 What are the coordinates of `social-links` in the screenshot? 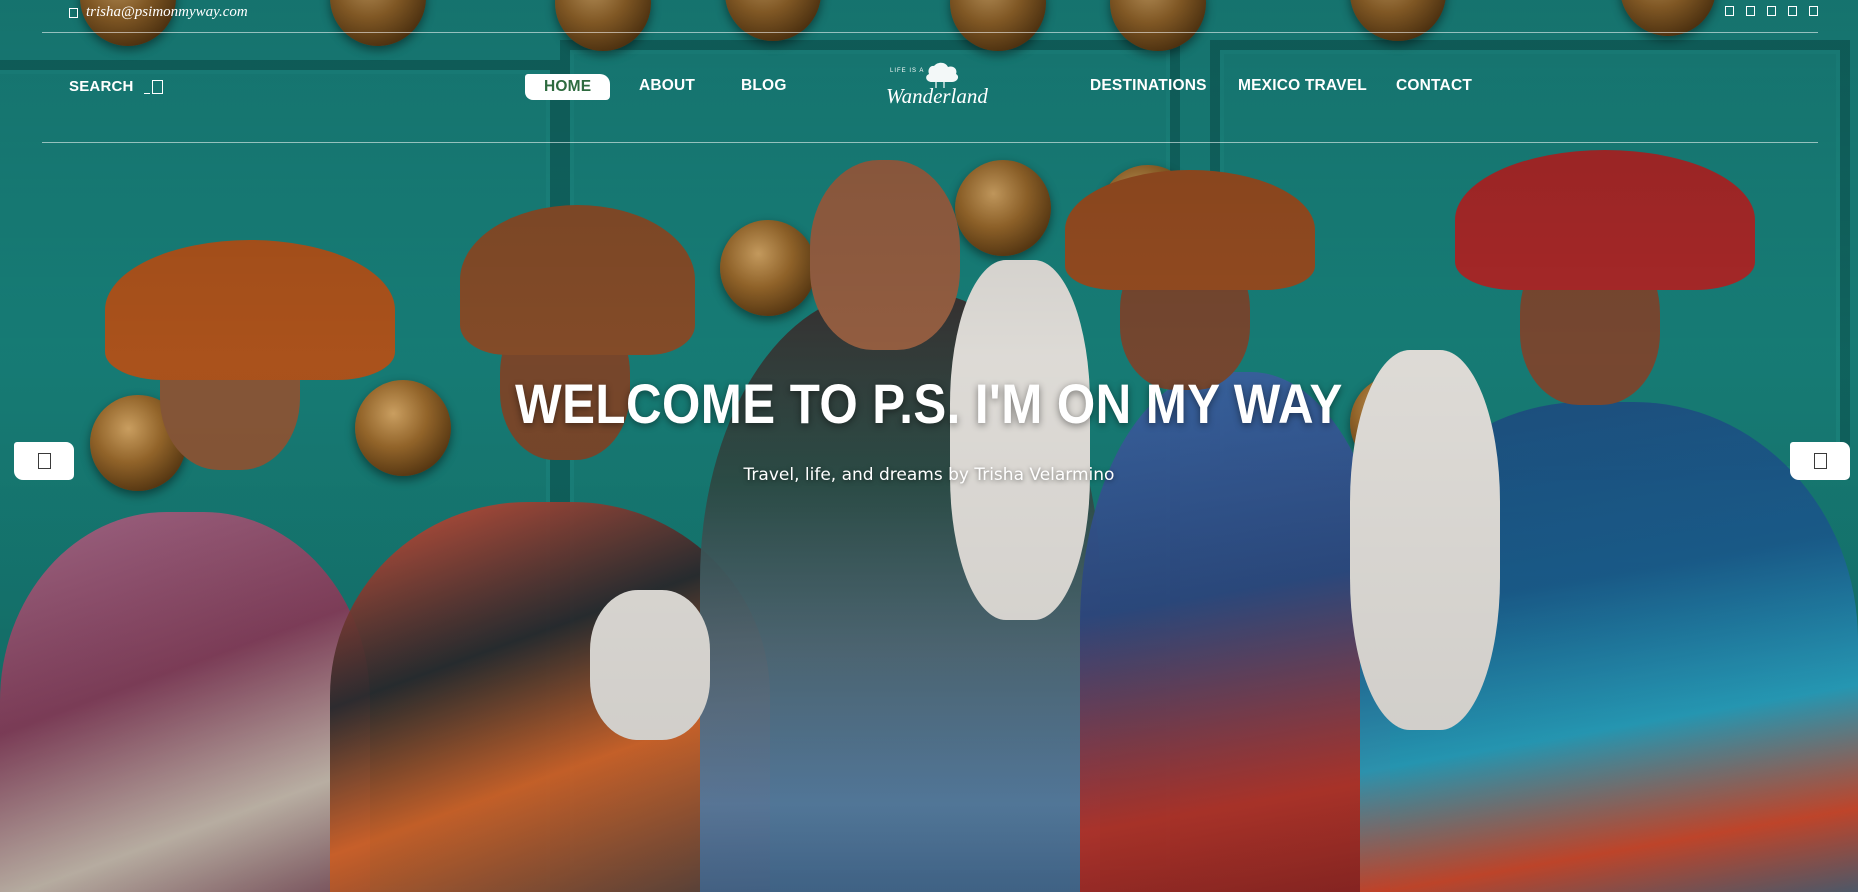 It's located at (1771, 11).